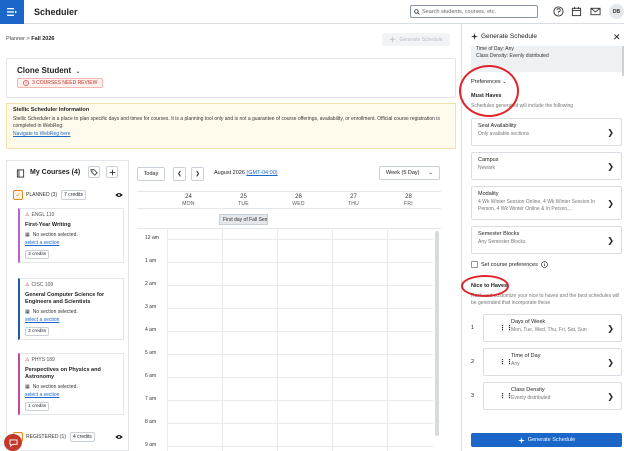  What do you see at coordinates (112, 172) in the screenshot?
I see `add-course-button` at bounding box center [112, 172].